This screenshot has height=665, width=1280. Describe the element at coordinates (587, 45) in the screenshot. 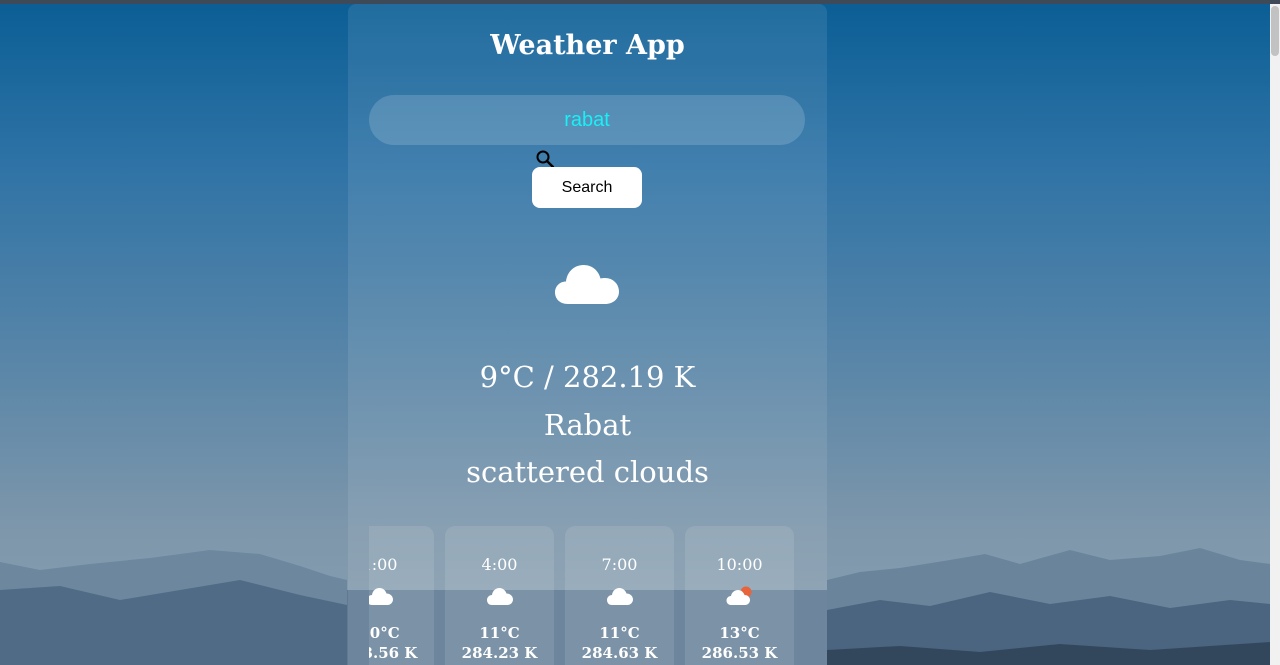

I see `app-title: Weather App` at that location.